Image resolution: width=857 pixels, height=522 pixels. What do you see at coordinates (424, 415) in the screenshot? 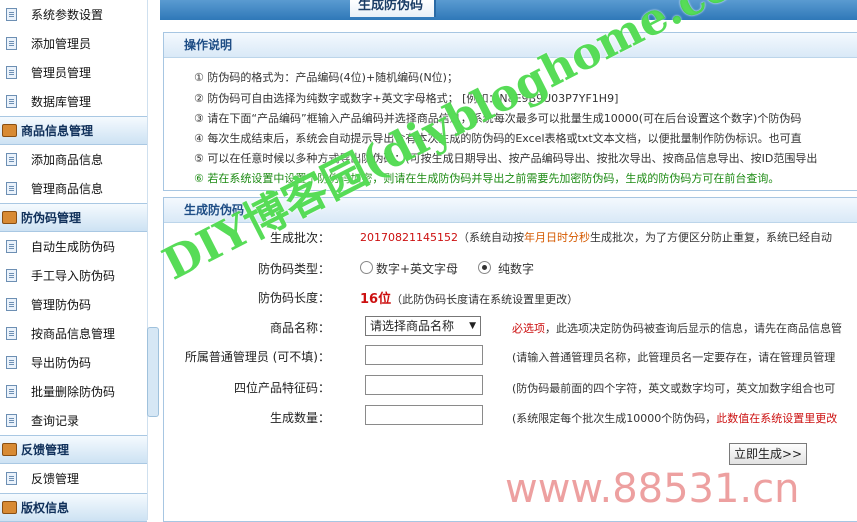
I see `count-input` at bounding box center [424, 415].